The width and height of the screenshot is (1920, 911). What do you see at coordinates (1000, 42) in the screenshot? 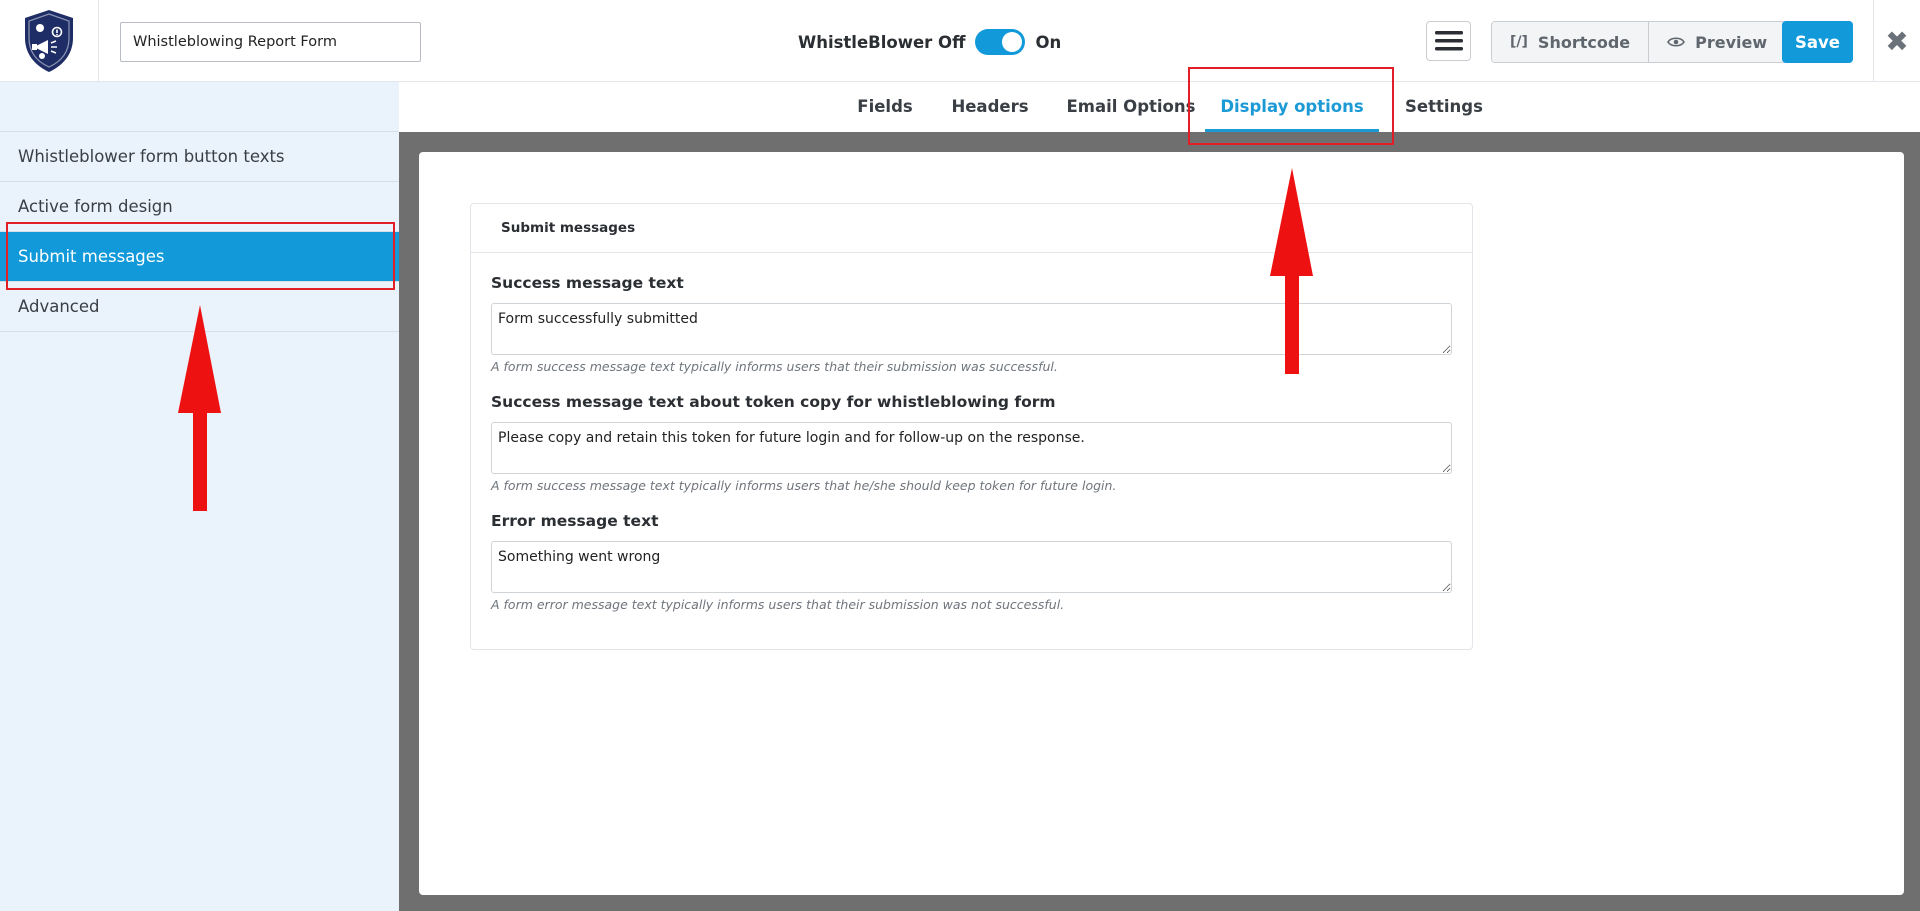
I see `whistleblower-toggle-switch` at bounding box center [1000, 42].